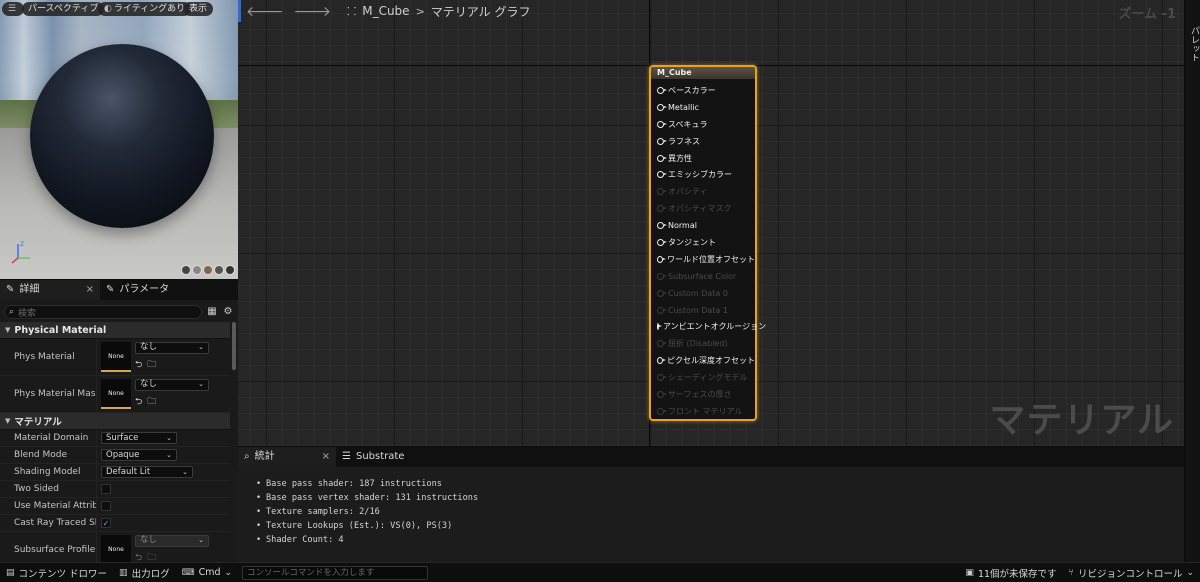  I want to click on prop-label: Use Material Attributes, so click(55, 506).